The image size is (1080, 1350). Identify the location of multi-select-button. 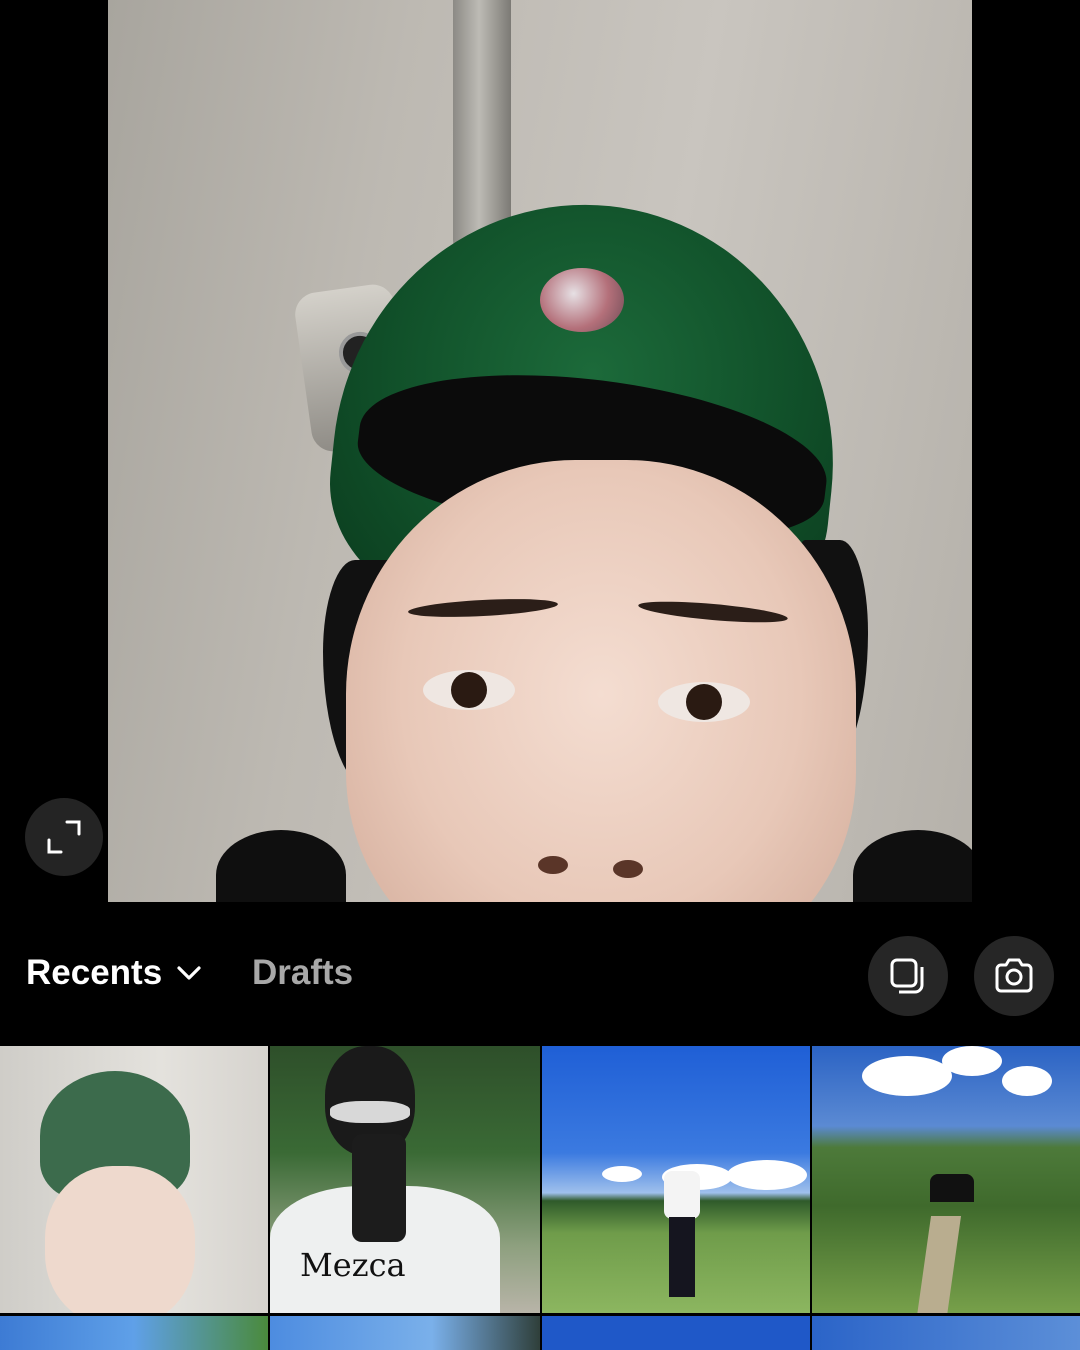
(908, 976).